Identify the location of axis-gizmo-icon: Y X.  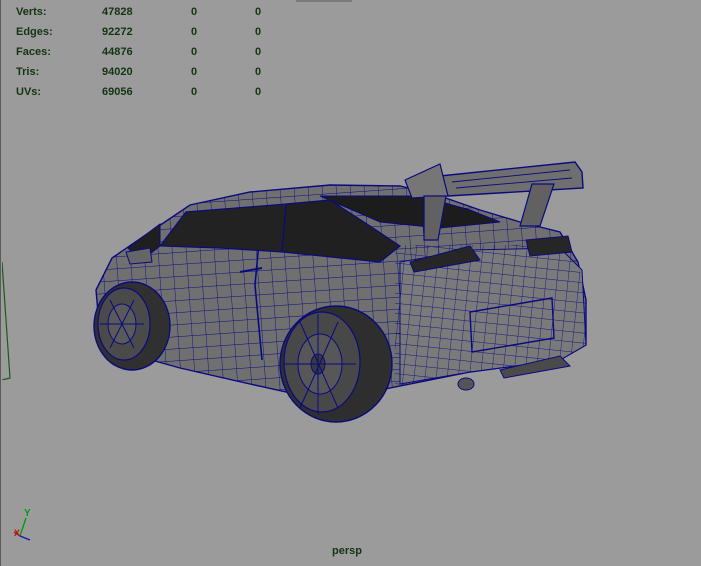
(25, 527).